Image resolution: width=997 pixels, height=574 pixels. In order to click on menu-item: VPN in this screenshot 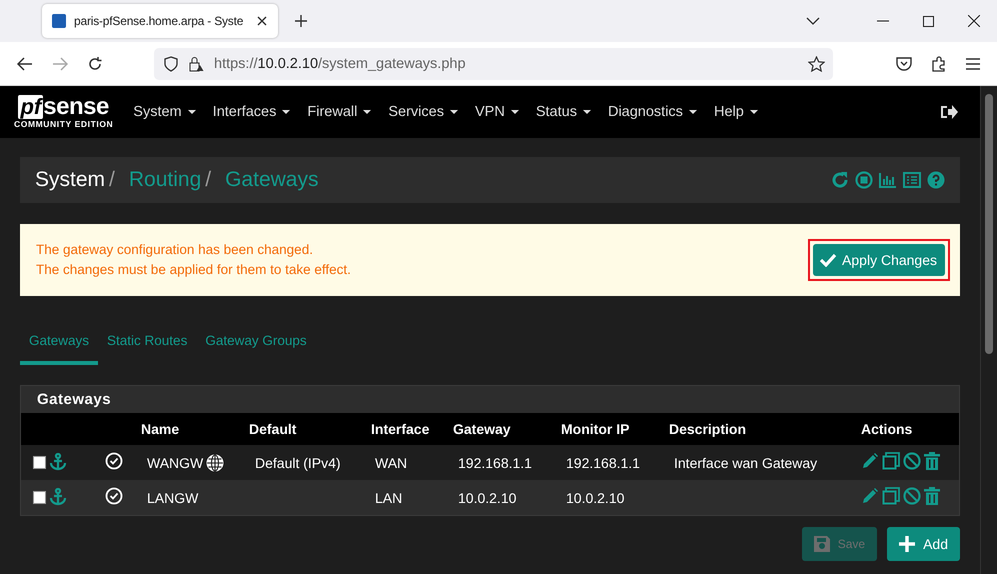, I will do `click(497, 112)`.